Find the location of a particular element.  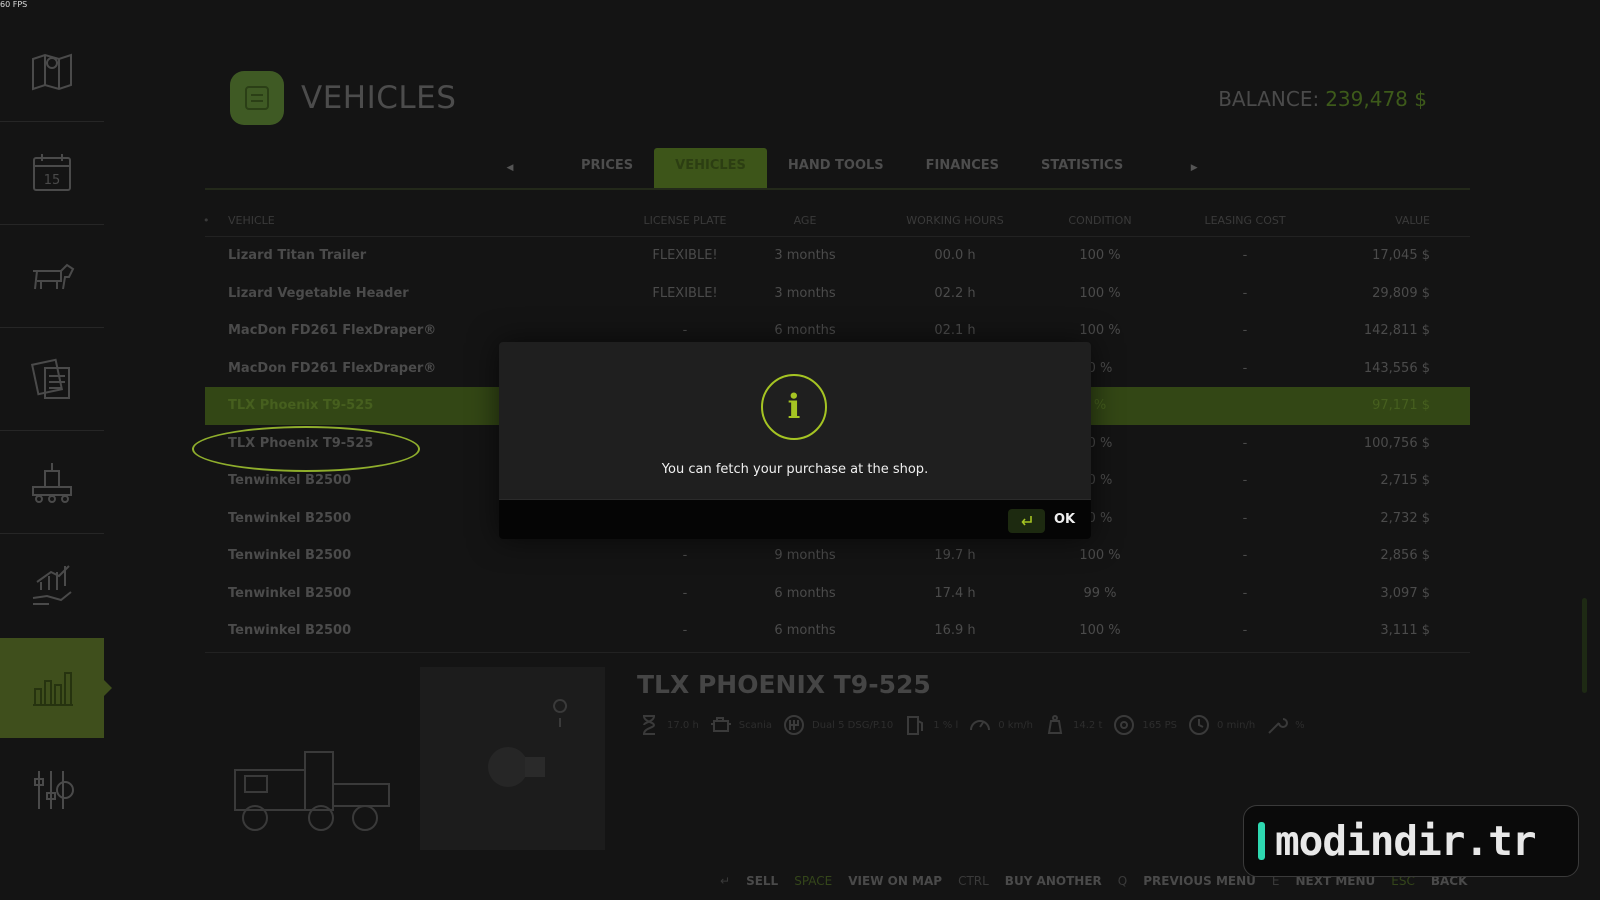

cell-value: 143,556 $ is located at coordinates (1396, 368).